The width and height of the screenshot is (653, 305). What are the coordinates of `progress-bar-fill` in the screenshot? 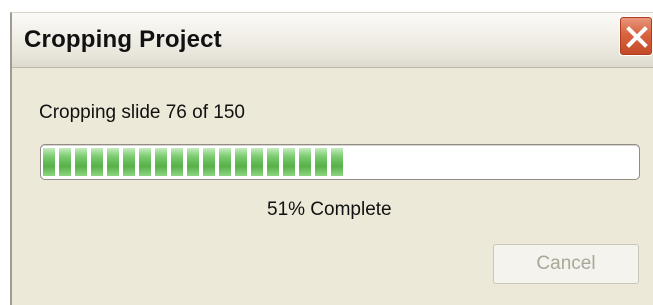 It's located at (194, 162).